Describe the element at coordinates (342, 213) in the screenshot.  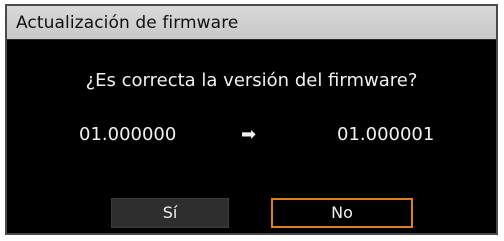
I see `no-button: No` at that location.